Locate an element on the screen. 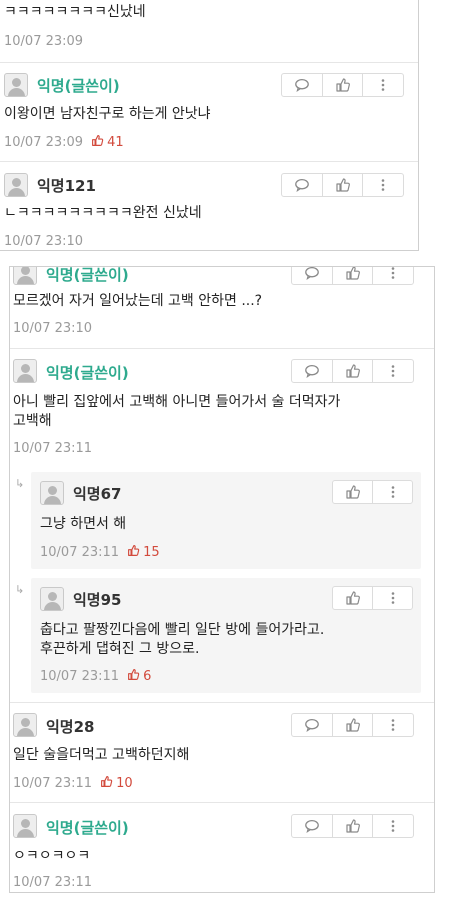 This screenshot has width=453, height=906. comment-text: ㄴㅋㅋㅋㅋㅋㅋㅋㅋㅋ완전 신났네 is located at coordinates (103, 213).